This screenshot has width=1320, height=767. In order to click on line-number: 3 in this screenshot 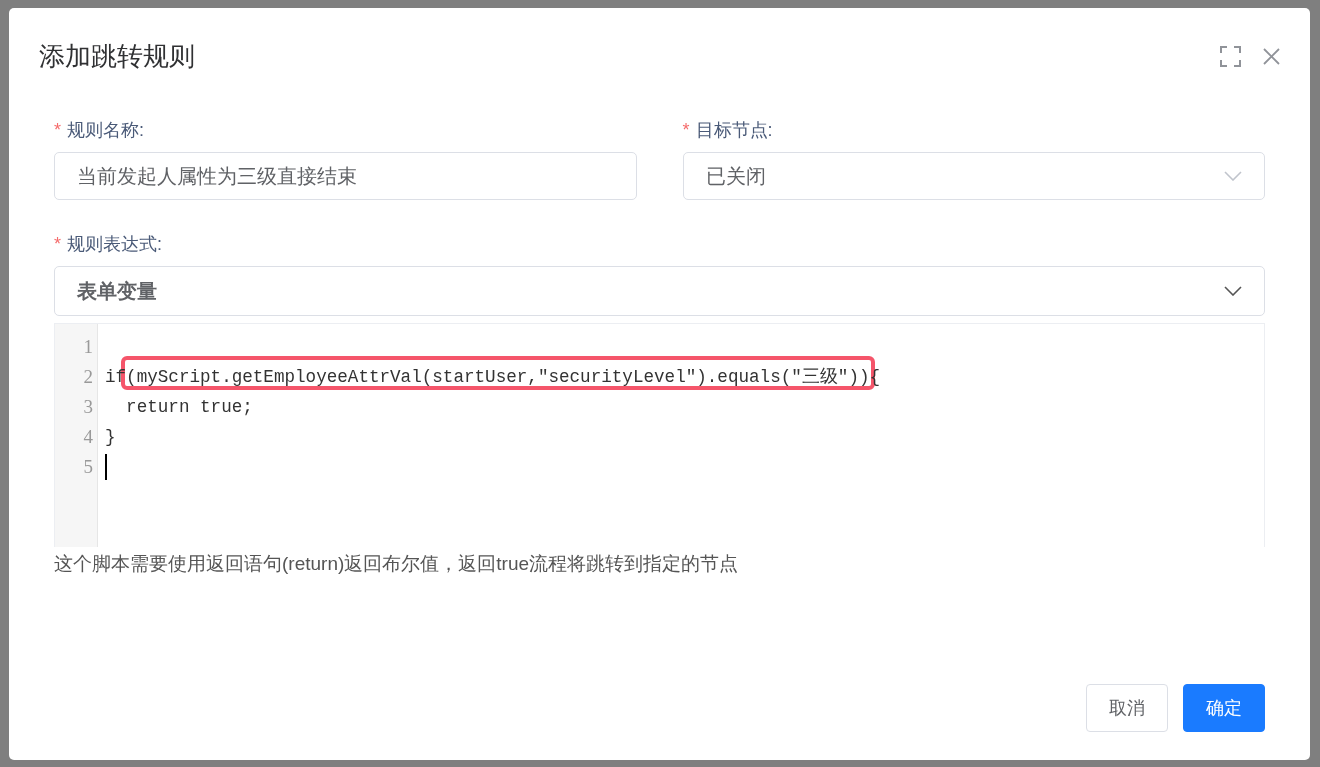, I will do `click(88, 407)`.